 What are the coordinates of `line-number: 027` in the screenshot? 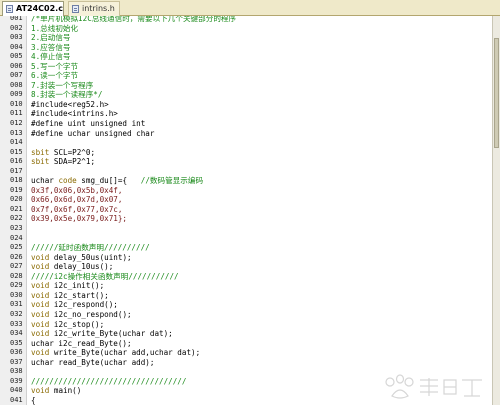 It's located at (16, 266).